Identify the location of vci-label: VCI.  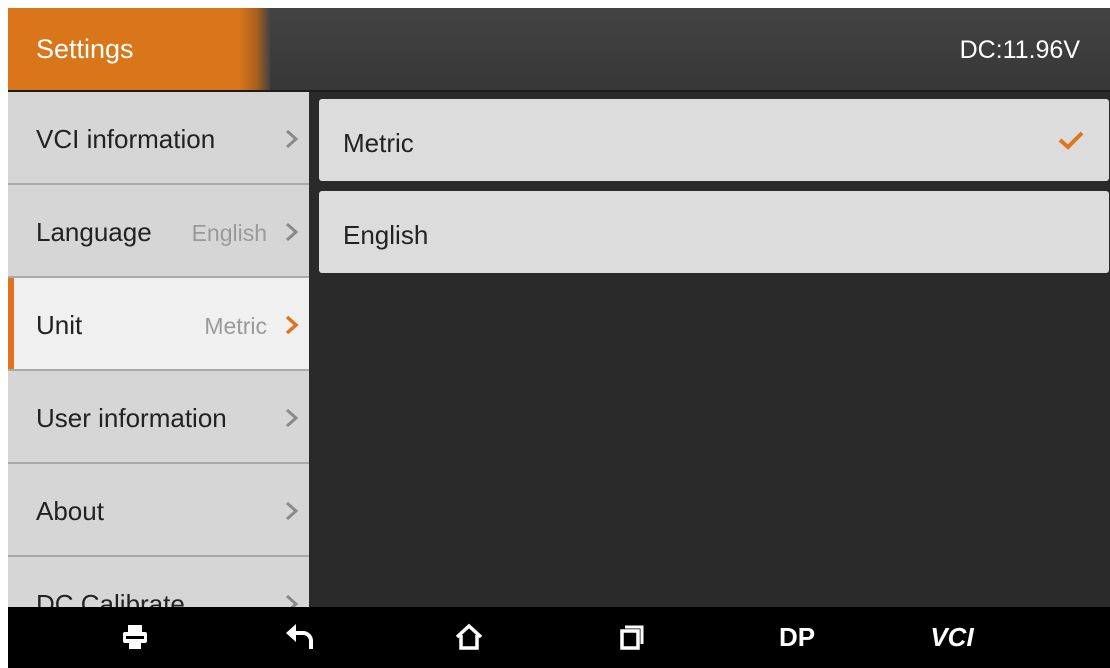
(952, 636).